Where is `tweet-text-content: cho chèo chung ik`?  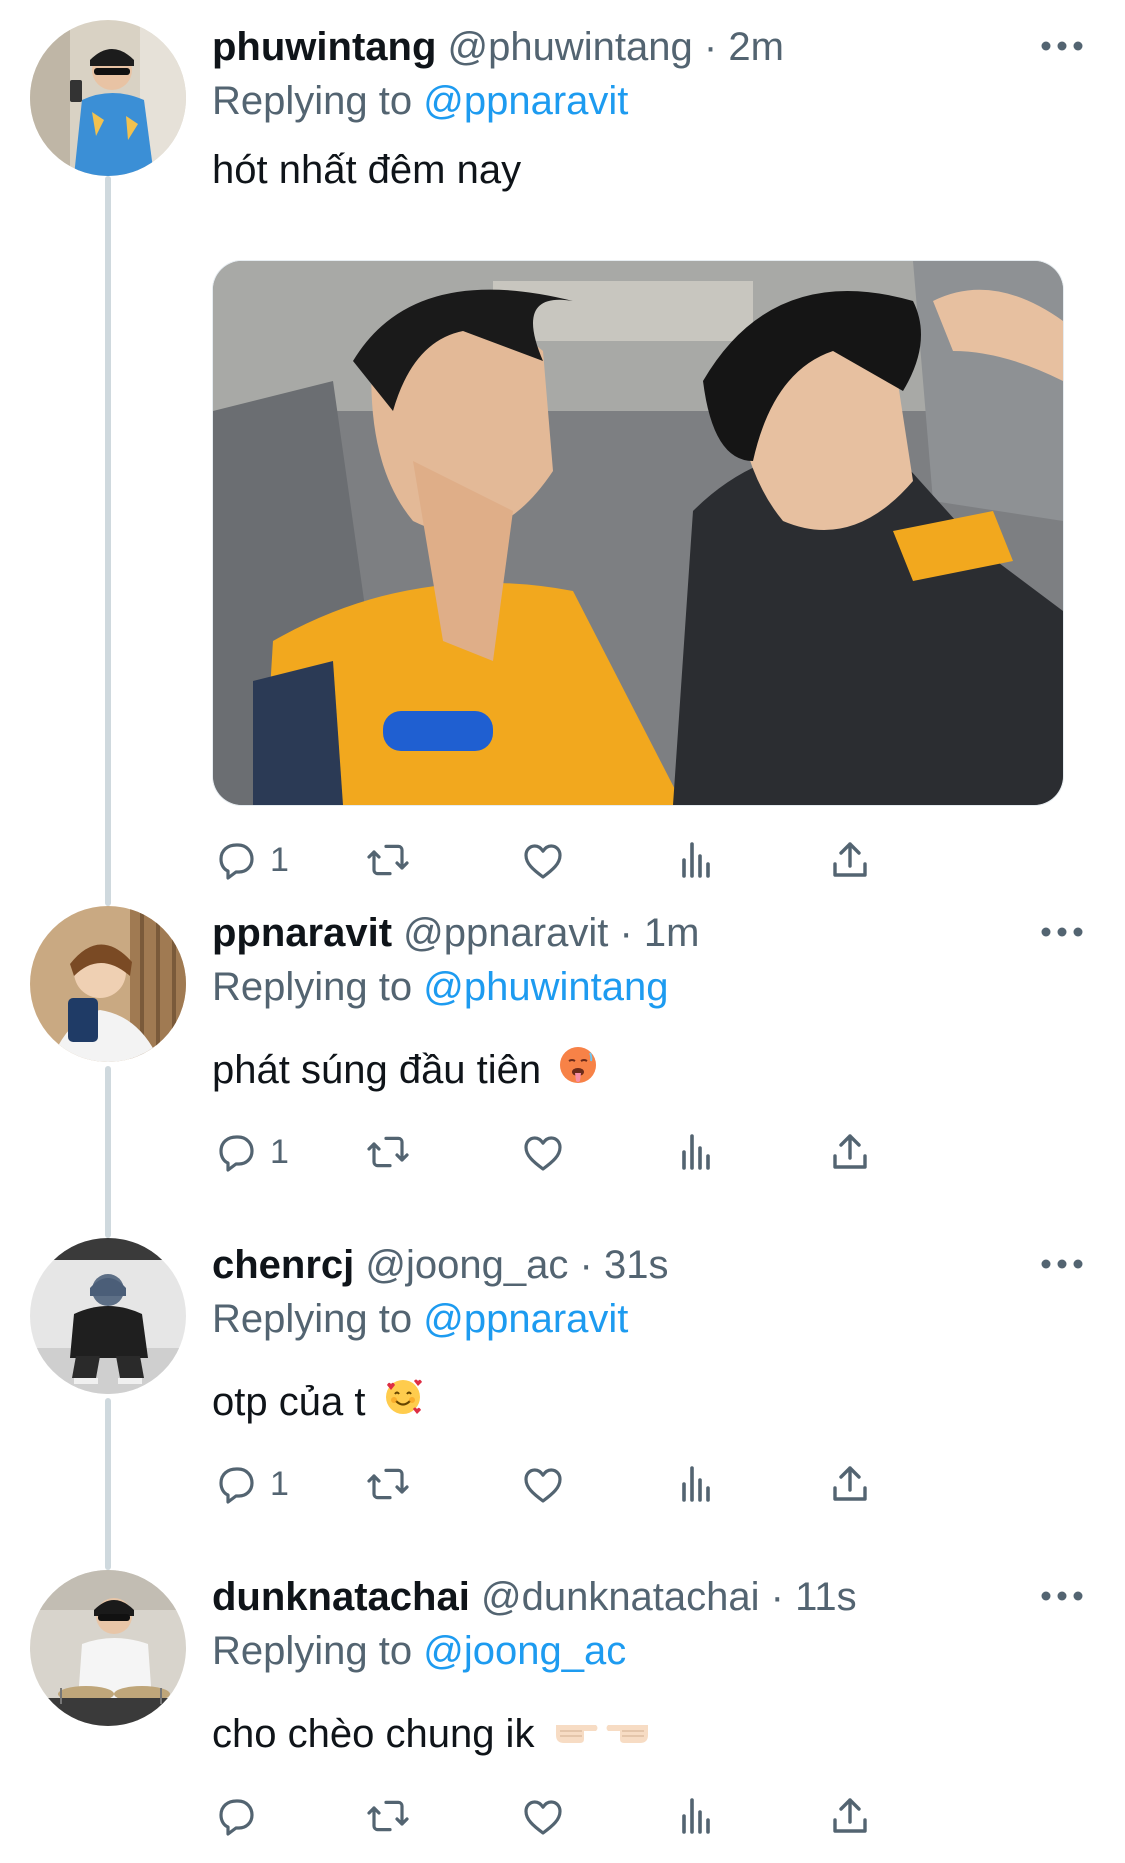 tweet-text-content: cho chèo chung ik is located at coordinates (373, 1734).